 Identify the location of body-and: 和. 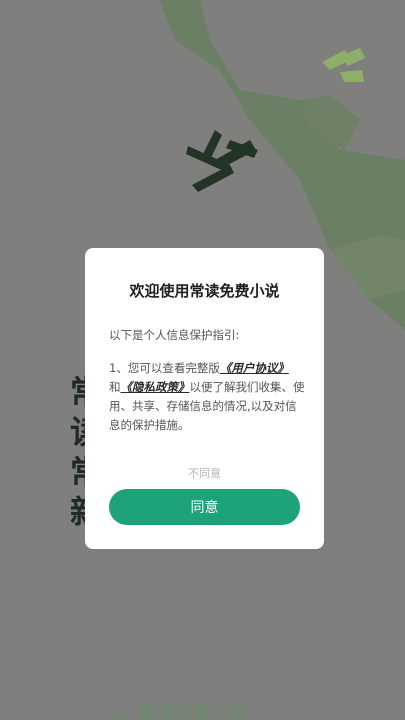
(115, 387).